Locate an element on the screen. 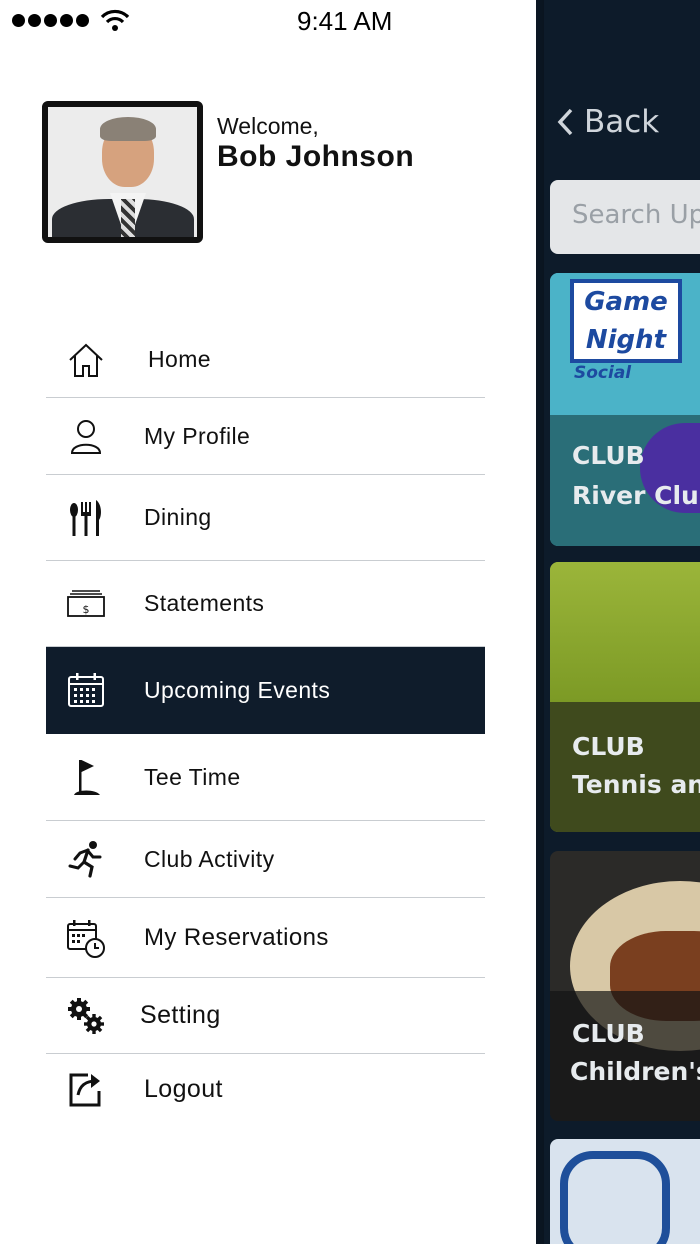  menu-item-label: Dining is located at coordinates (178, 517).